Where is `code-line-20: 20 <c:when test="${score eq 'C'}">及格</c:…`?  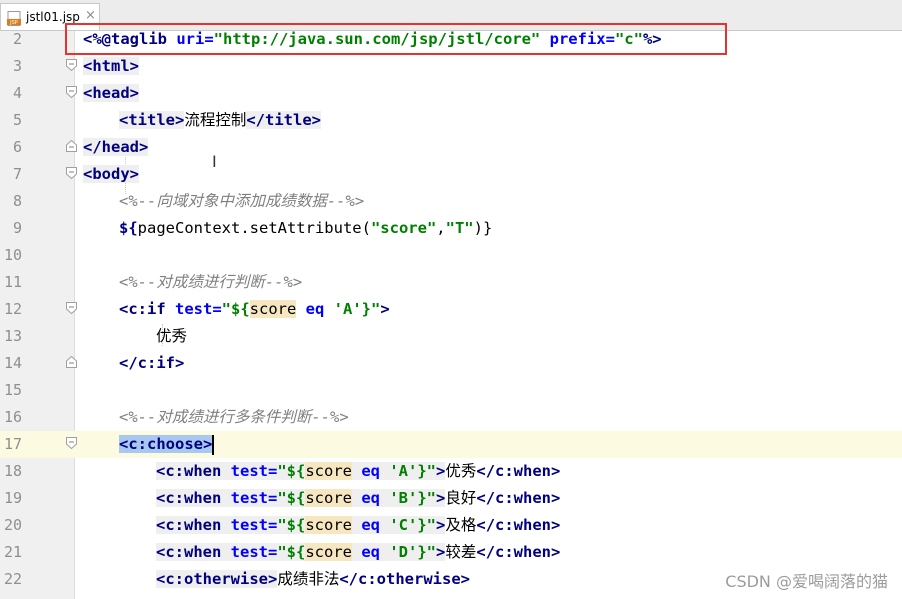
code-line-20: 20 <c:when test="${score eq 'C'}">及格</c:… is located at coordinates (451, 525).